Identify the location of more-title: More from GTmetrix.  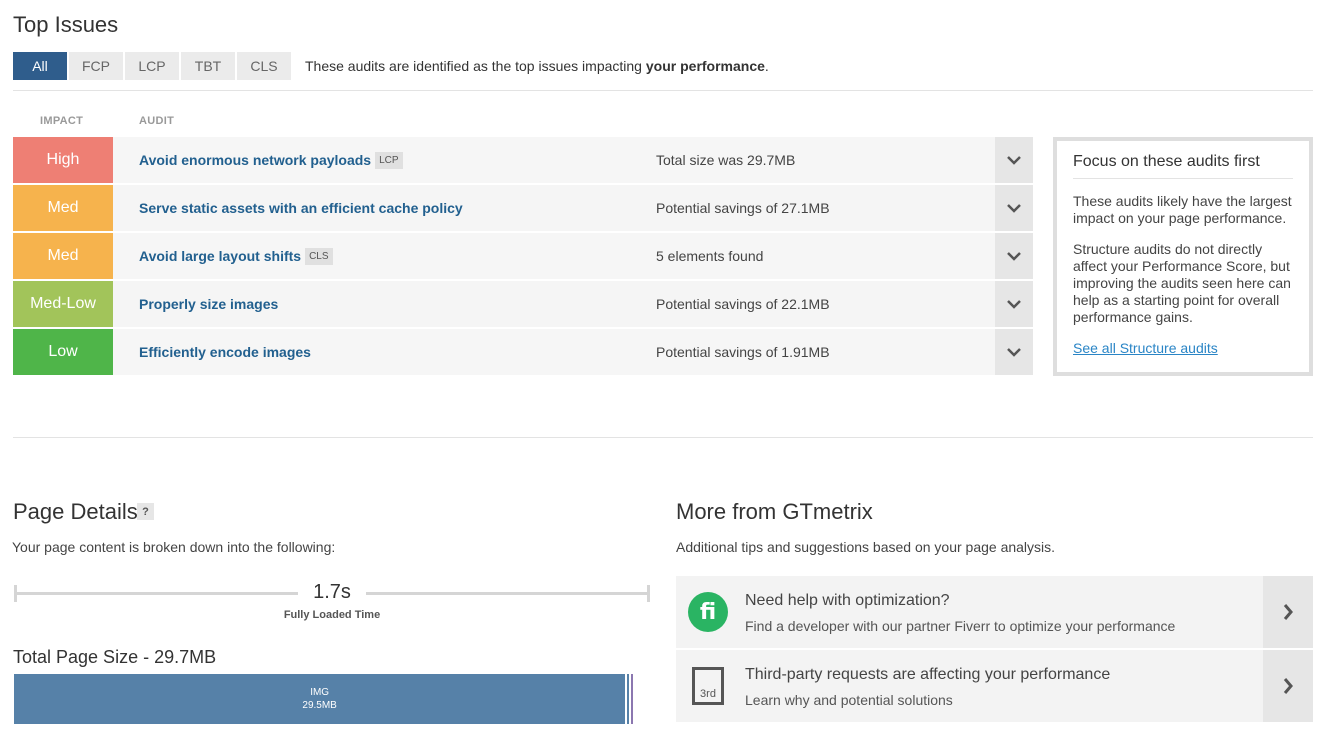
(774, 511).